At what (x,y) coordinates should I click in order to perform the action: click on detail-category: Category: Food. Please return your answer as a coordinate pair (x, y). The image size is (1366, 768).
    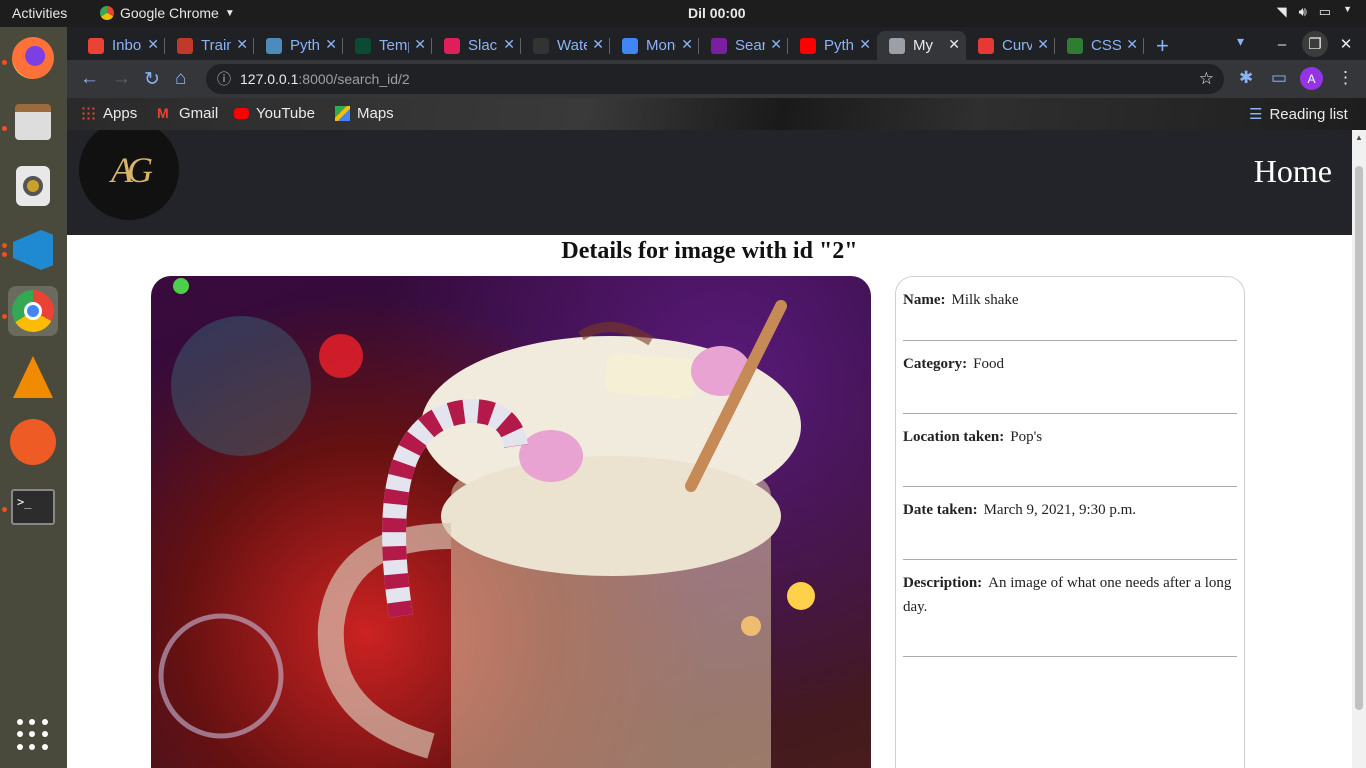
    Looking at the image, I should click on (1070, 377).